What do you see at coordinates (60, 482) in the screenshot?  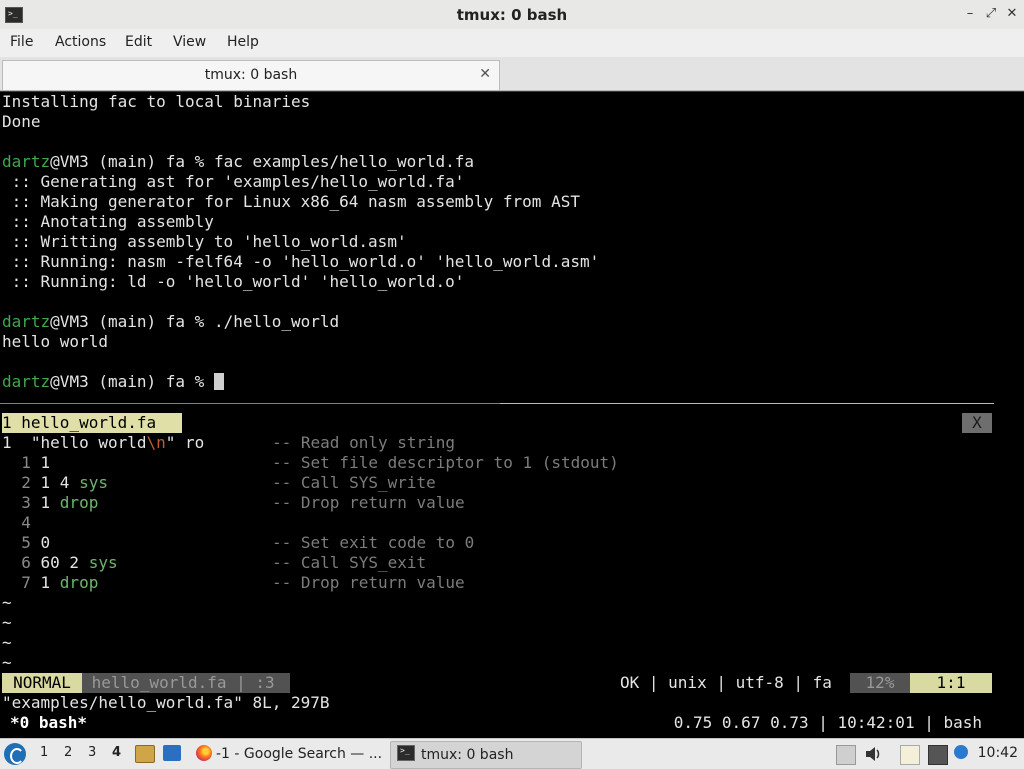 I see `code-number: 1 4` at bounding box center [60, 482].